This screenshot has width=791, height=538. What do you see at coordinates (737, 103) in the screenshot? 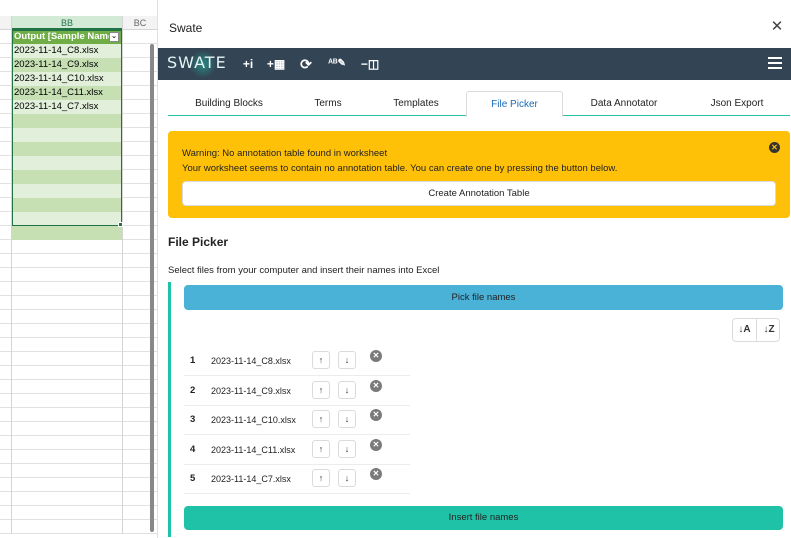
I see `tab-json-export: Json Export` at bounding box center [737, 103].